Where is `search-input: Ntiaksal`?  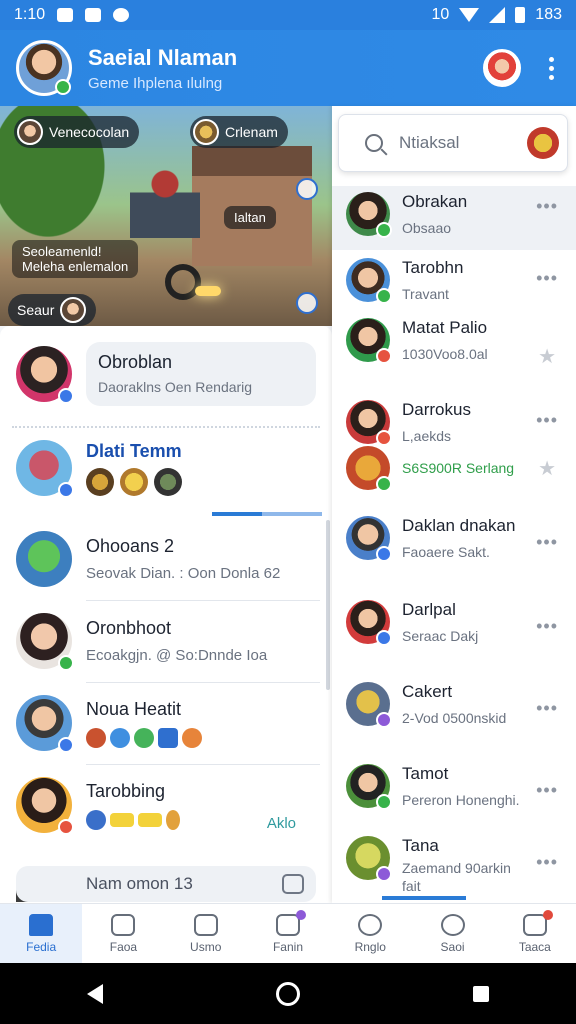 search-input: Ntiaksal is located at coordinates (453, 143).